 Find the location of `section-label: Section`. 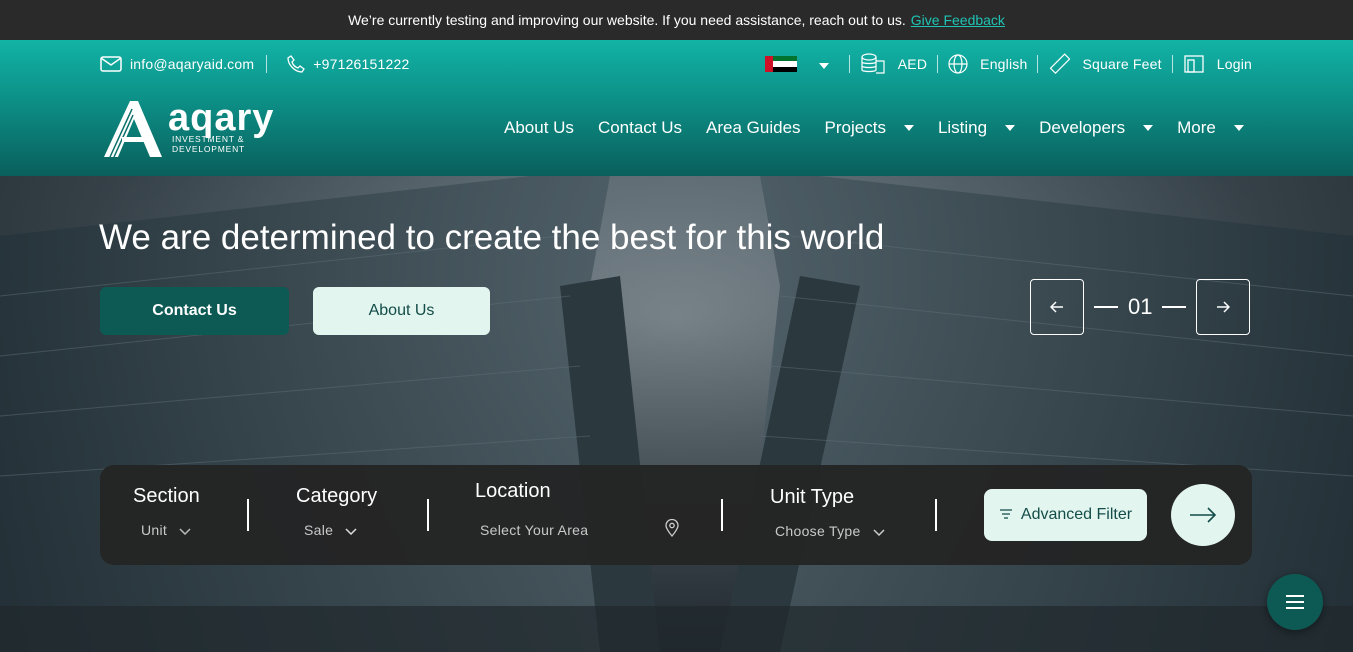

section-label: Section is located at coordinates (166, 496).